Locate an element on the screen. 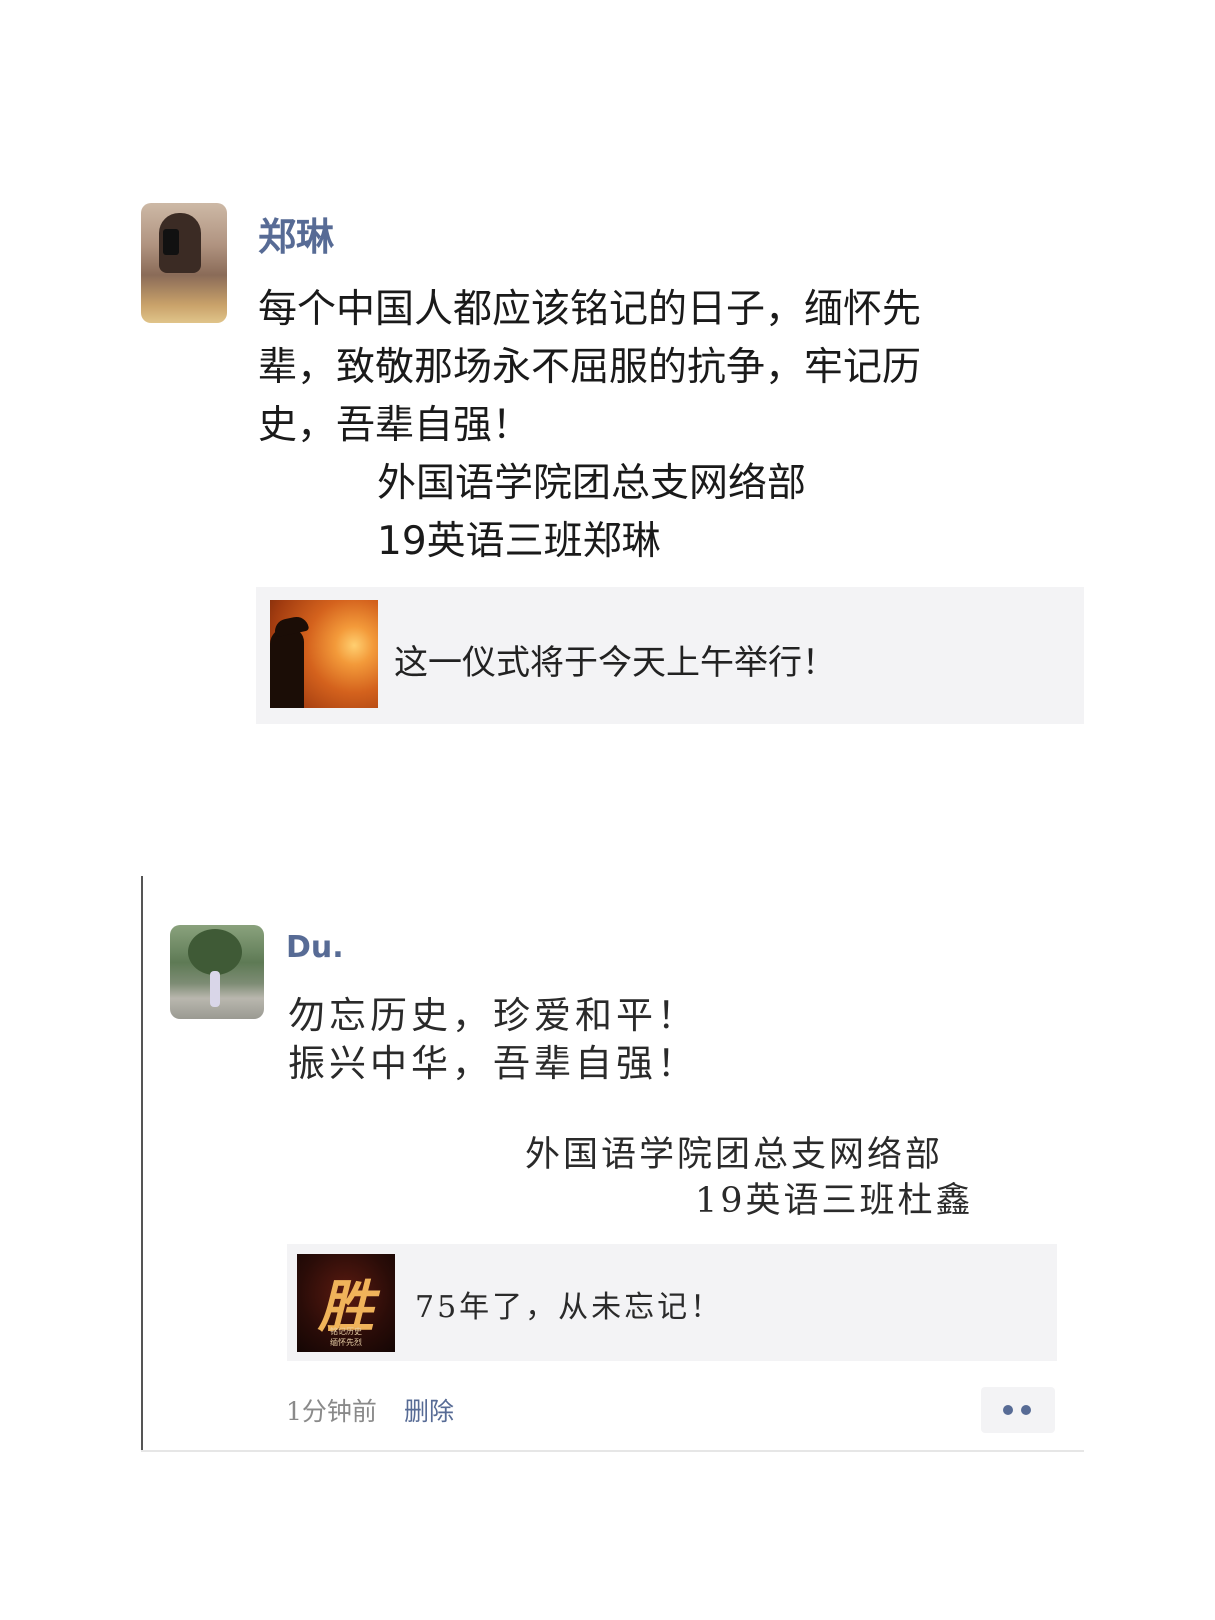  post-signature-line: 19英语三班郑琳 is located at coordinates (519, 541).